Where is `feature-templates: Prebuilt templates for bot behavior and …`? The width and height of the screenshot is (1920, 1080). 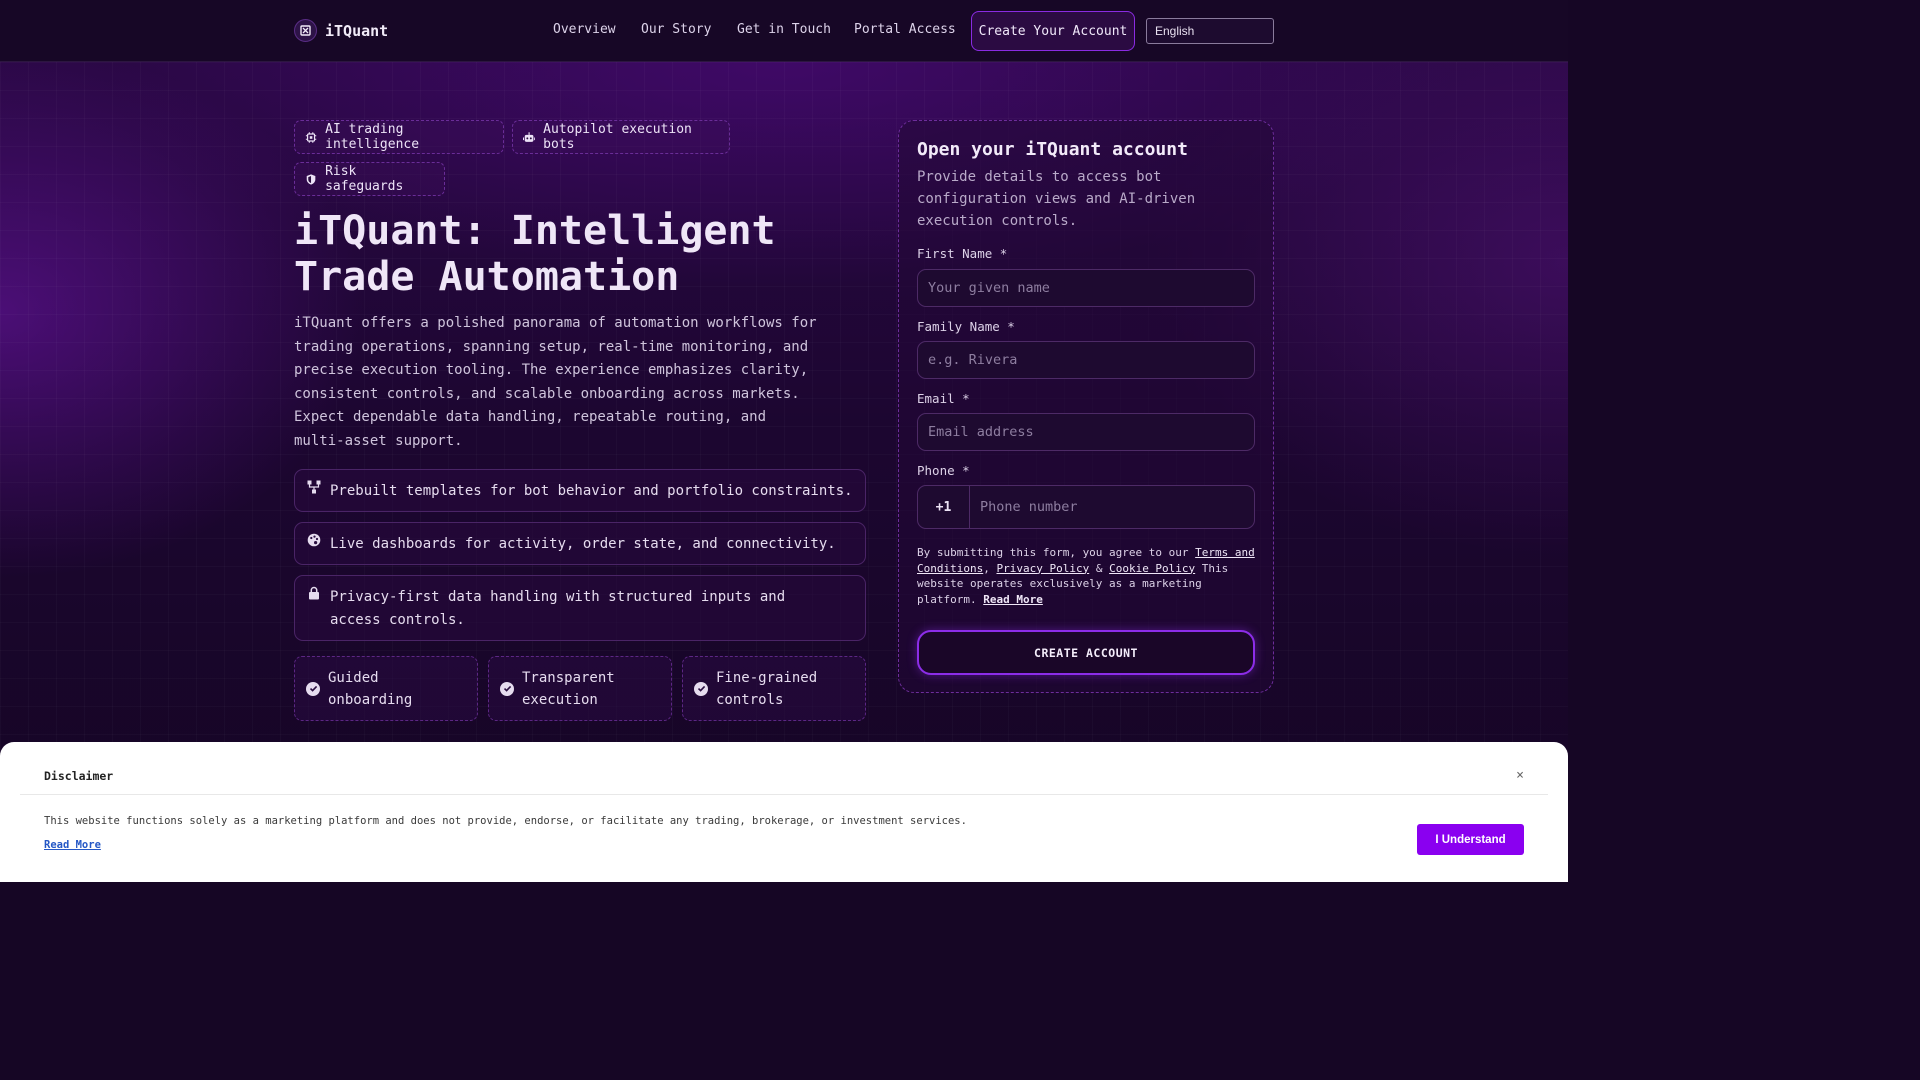 feature-templates: Prebuilt templates for bot behavior and … is located at coordinates (580, 490).